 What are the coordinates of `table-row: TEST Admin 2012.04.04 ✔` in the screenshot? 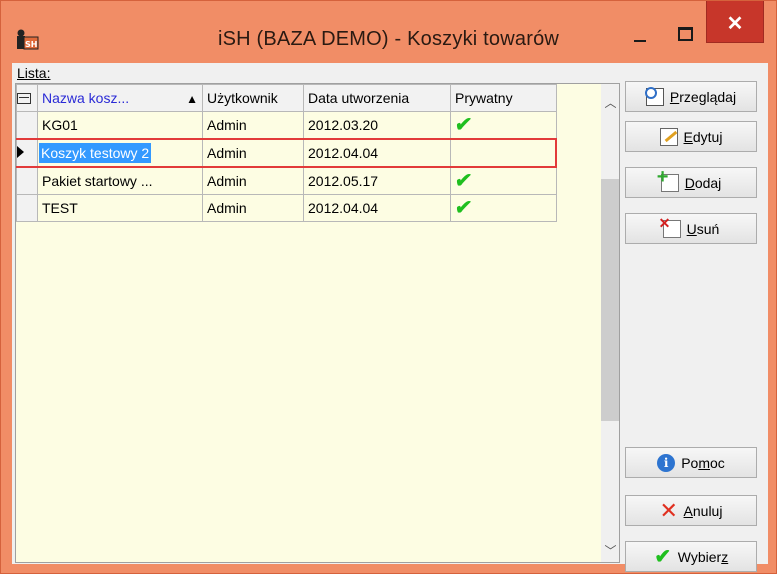 It's located at (286, 208).